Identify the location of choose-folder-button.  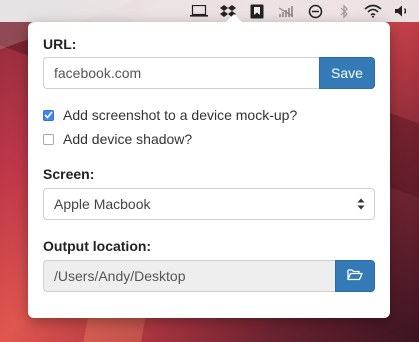
(355, 276).